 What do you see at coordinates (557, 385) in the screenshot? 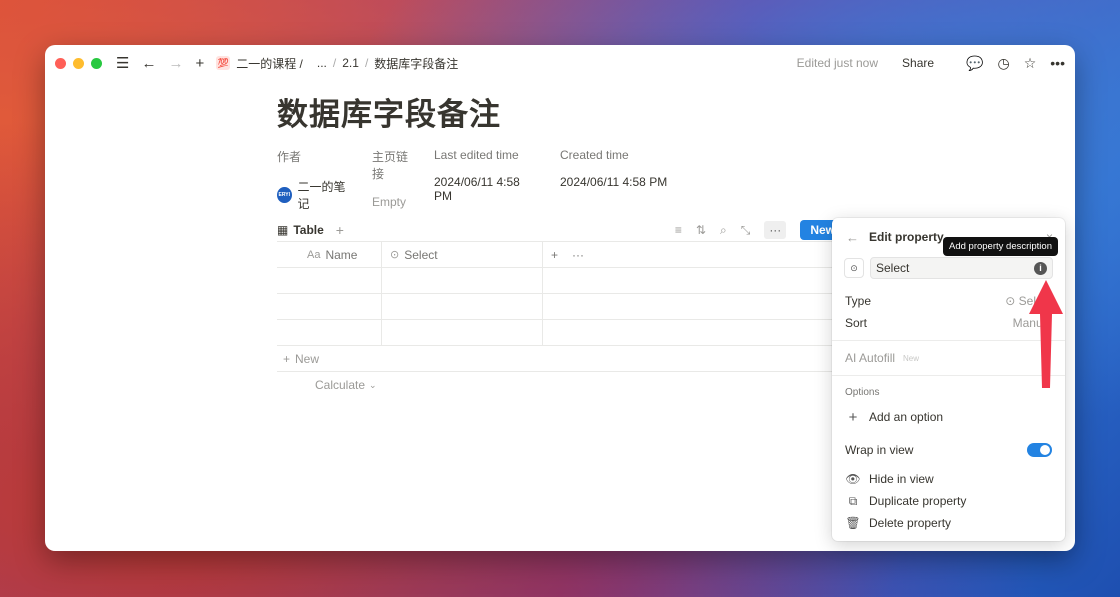
I see `calculate-button: Calculate ⌄` at bounding box center [557, 385].